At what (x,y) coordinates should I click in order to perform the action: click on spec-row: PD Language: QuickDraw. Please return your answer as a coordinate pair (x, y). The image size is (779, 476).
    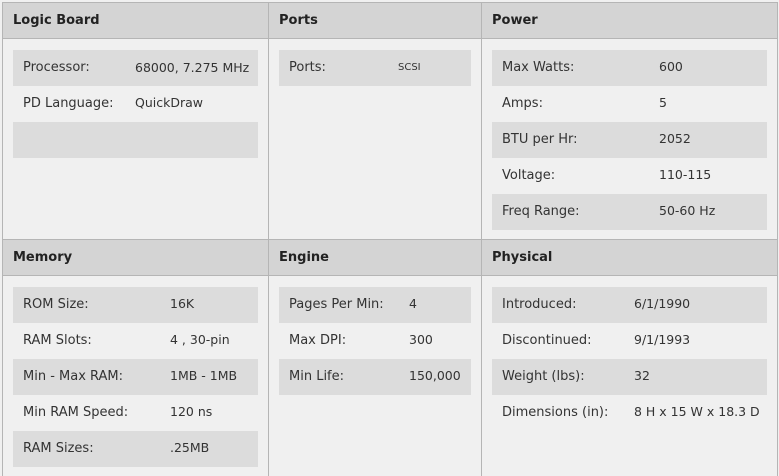
    Looking at the image, I should click on (135, 104).